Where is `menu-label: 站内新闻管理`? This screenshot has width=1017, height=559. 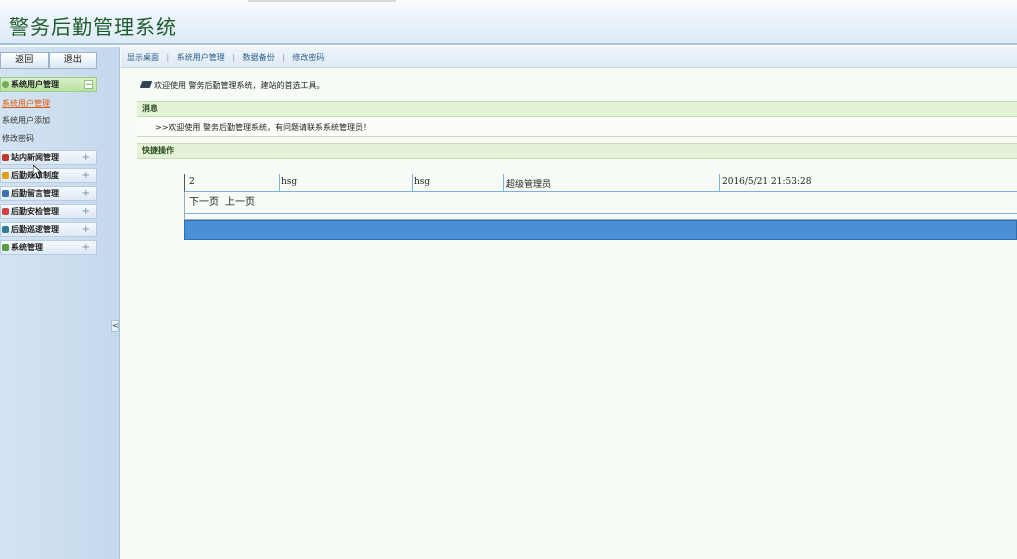
menu-label: 站内新闻管理 is located at coordinates (35, 157).